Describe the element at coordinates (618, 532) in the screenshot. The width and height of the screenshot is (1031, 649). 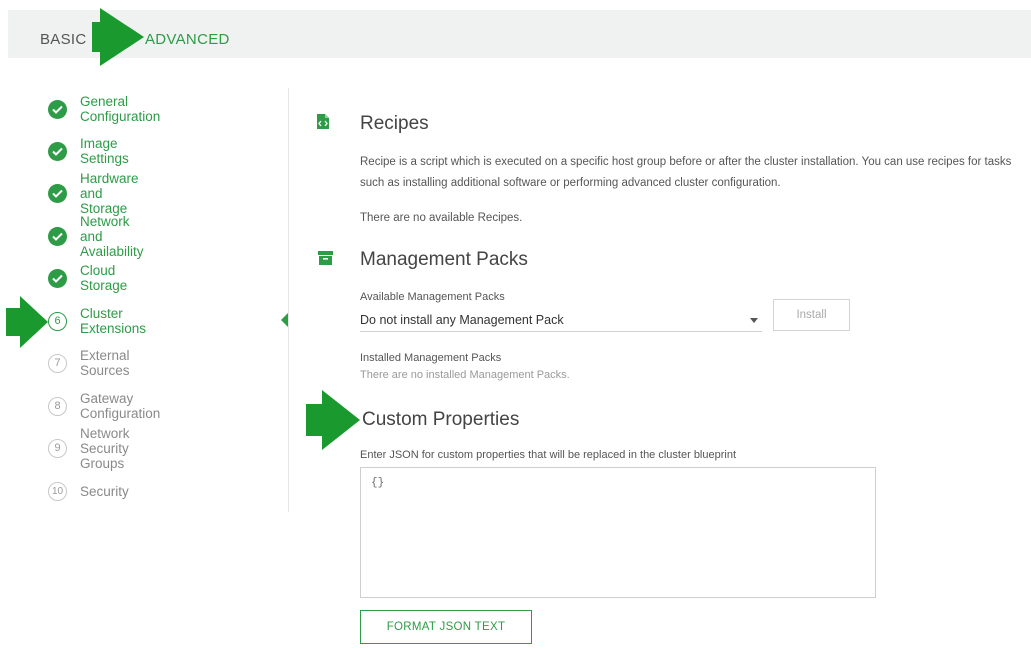
I see `custom-properties-textarea: {}` at that location.